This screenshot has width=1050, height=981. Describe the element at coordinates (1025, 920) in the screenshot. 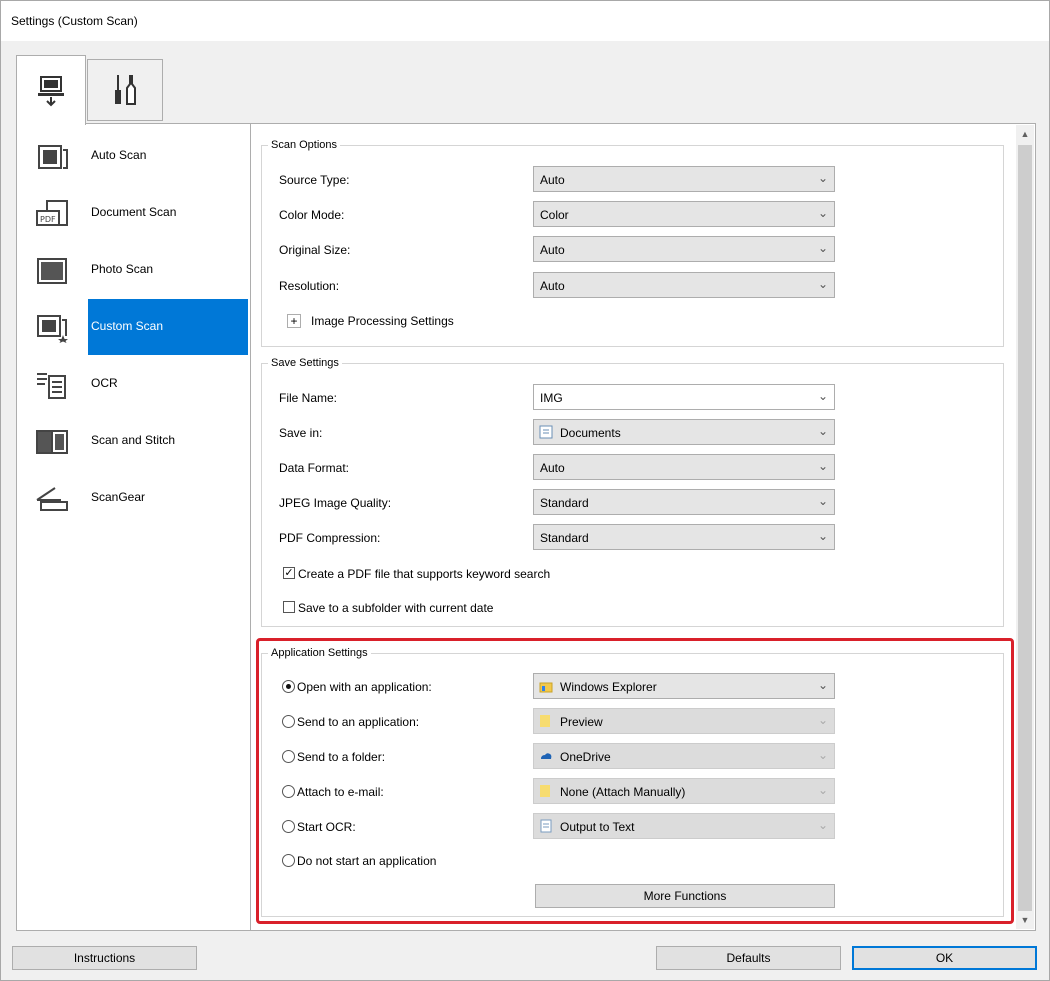

I see `scroll-down-icon: ▼` at that location.